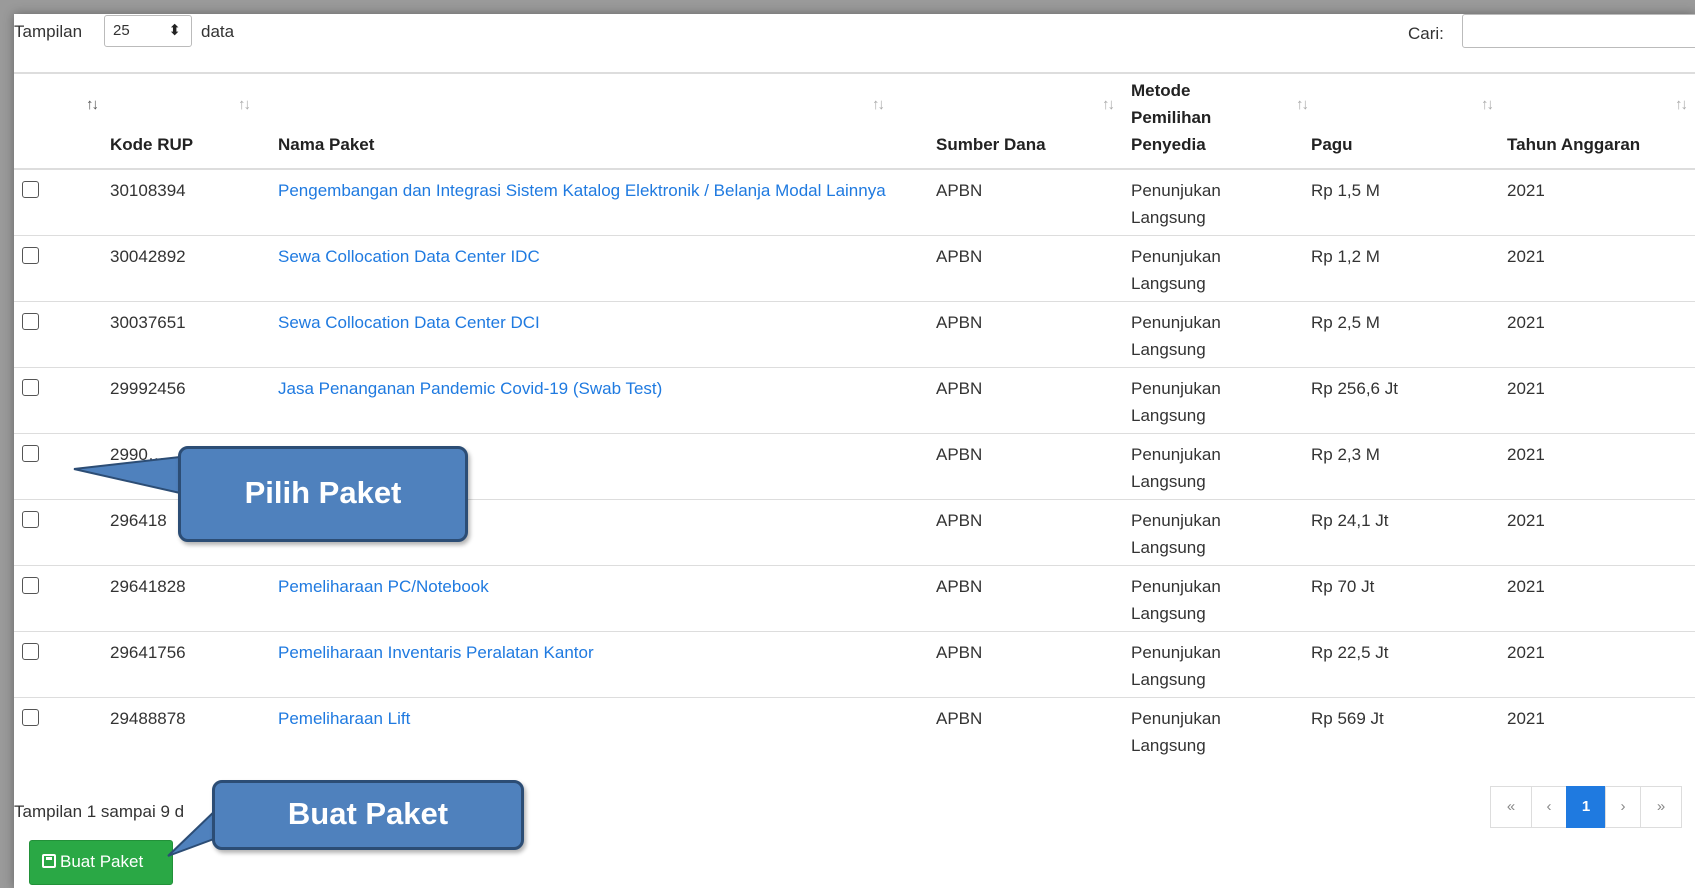 This screenshot has width=1695, height=888. I want to click on column-label: Kode RUP, so click(152, 144).